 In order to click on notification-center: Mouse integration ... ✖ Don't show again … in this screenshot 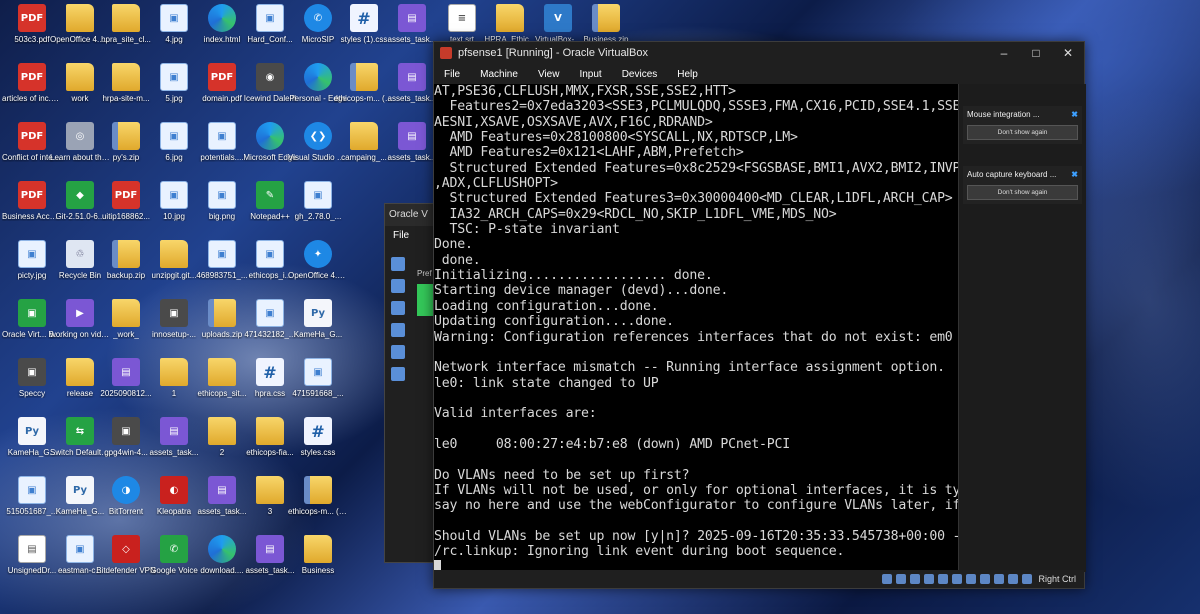, I will do `click(1022, 328)`.